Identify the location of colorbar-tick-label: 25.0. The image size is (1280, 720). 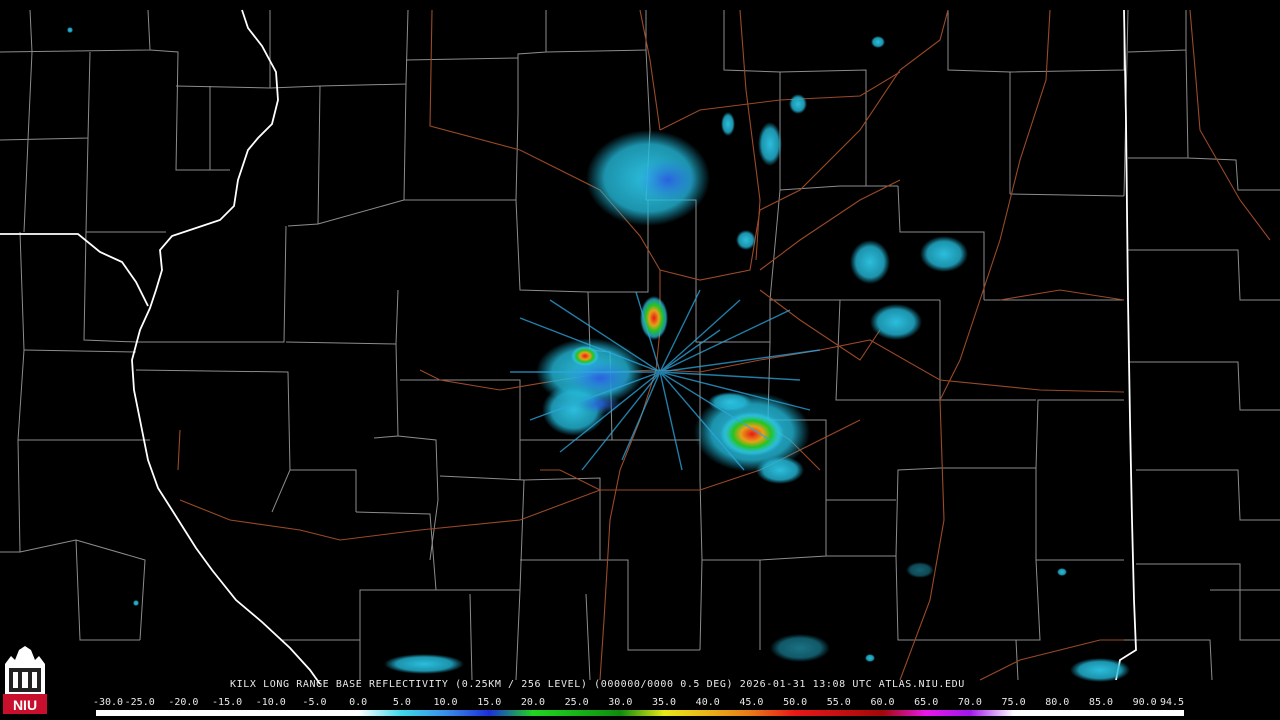
(576, 702).